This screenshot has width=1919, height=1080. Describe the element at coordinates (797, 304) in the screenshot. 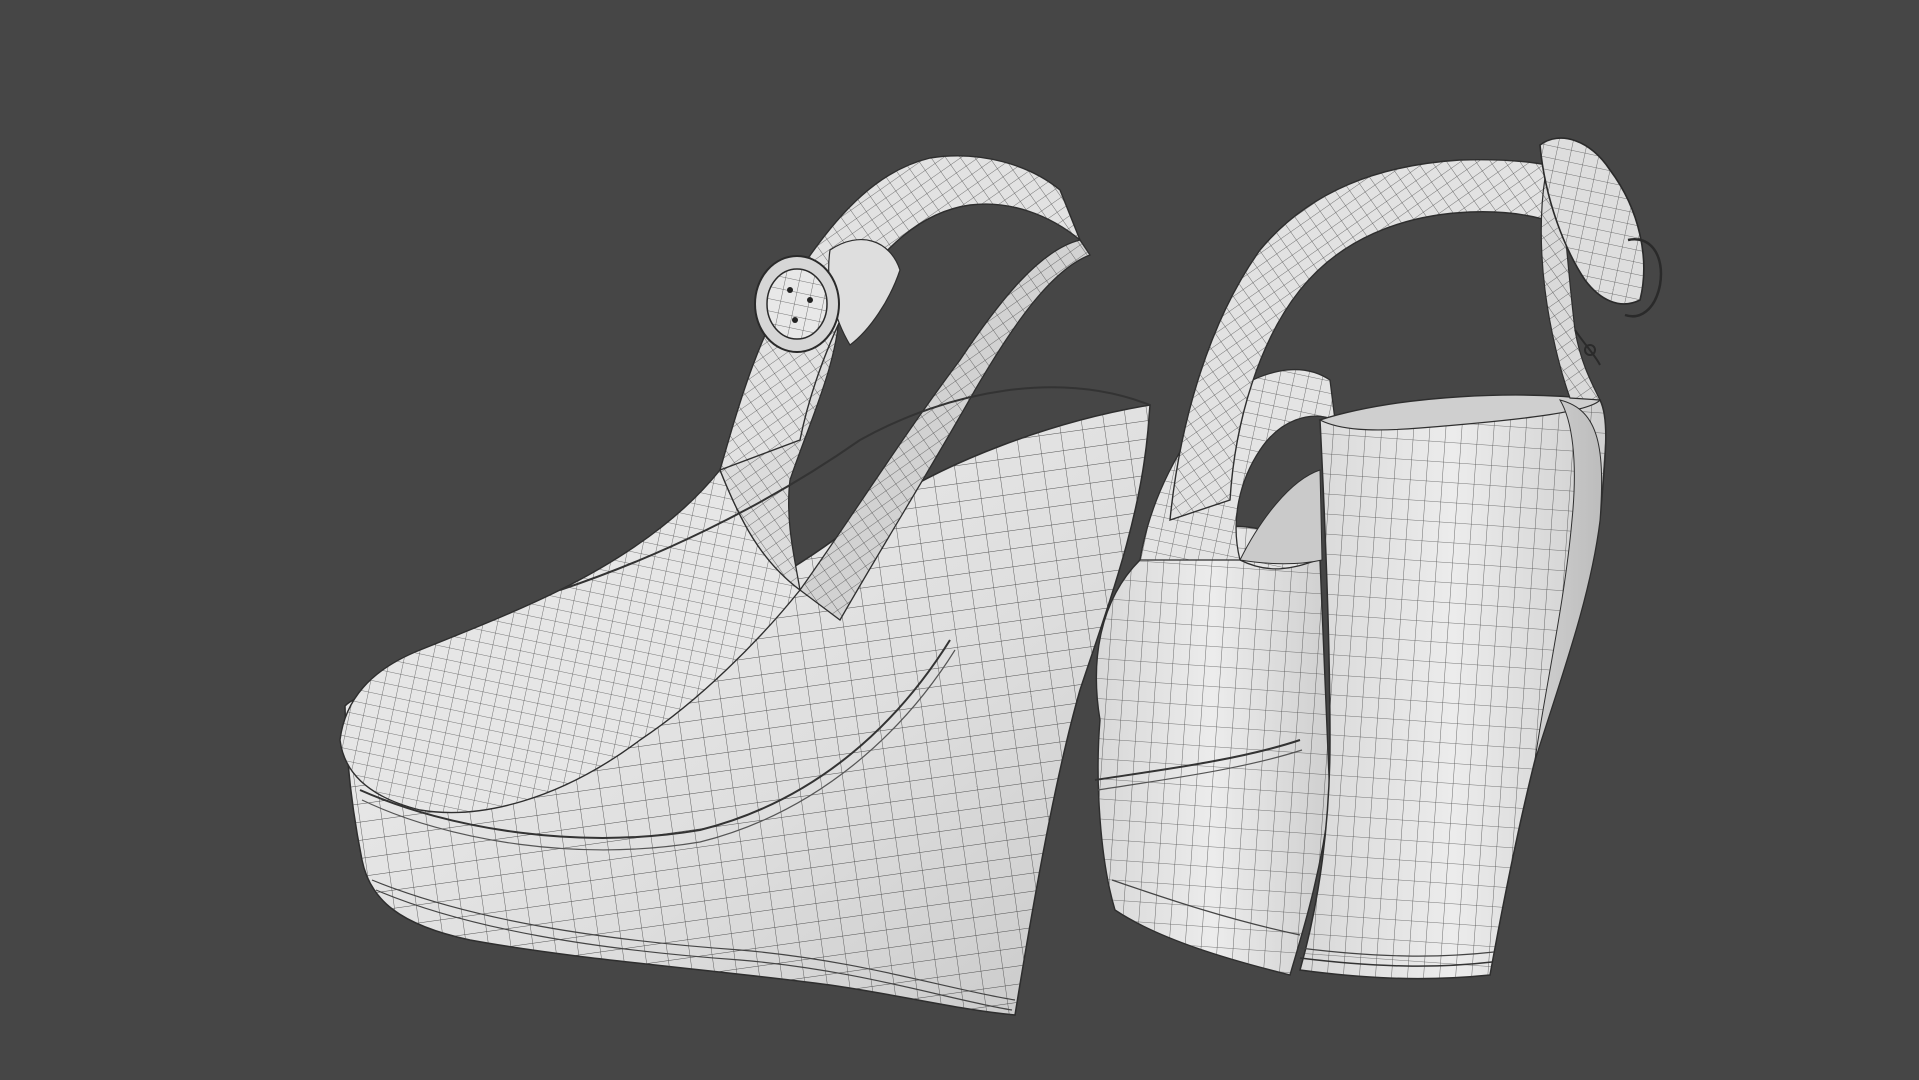

I see `left-sandal-buckle` at that location.